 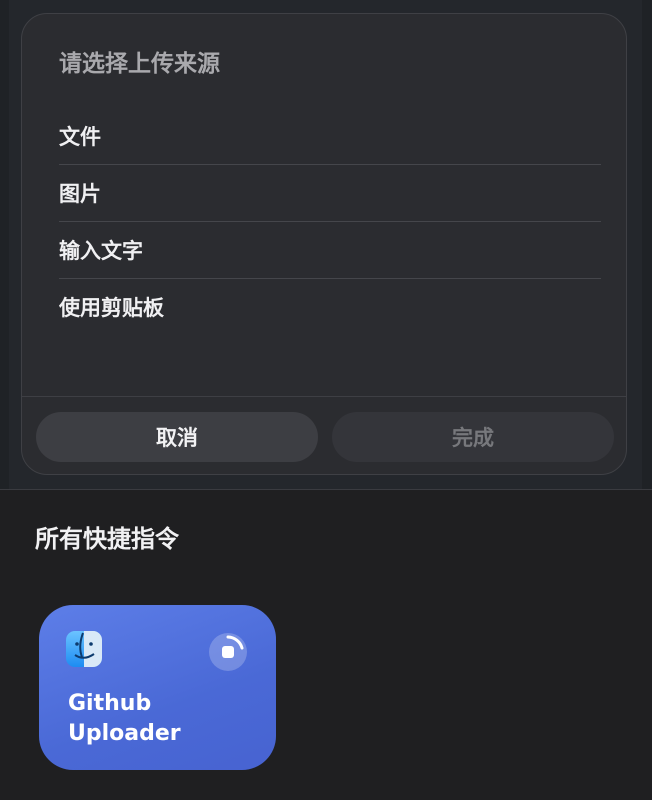 What do you see at coordinates (330, 307) in the screenshot?
I see `option-clipboard: 使用剪贴板` at bounding box center [330, 307].